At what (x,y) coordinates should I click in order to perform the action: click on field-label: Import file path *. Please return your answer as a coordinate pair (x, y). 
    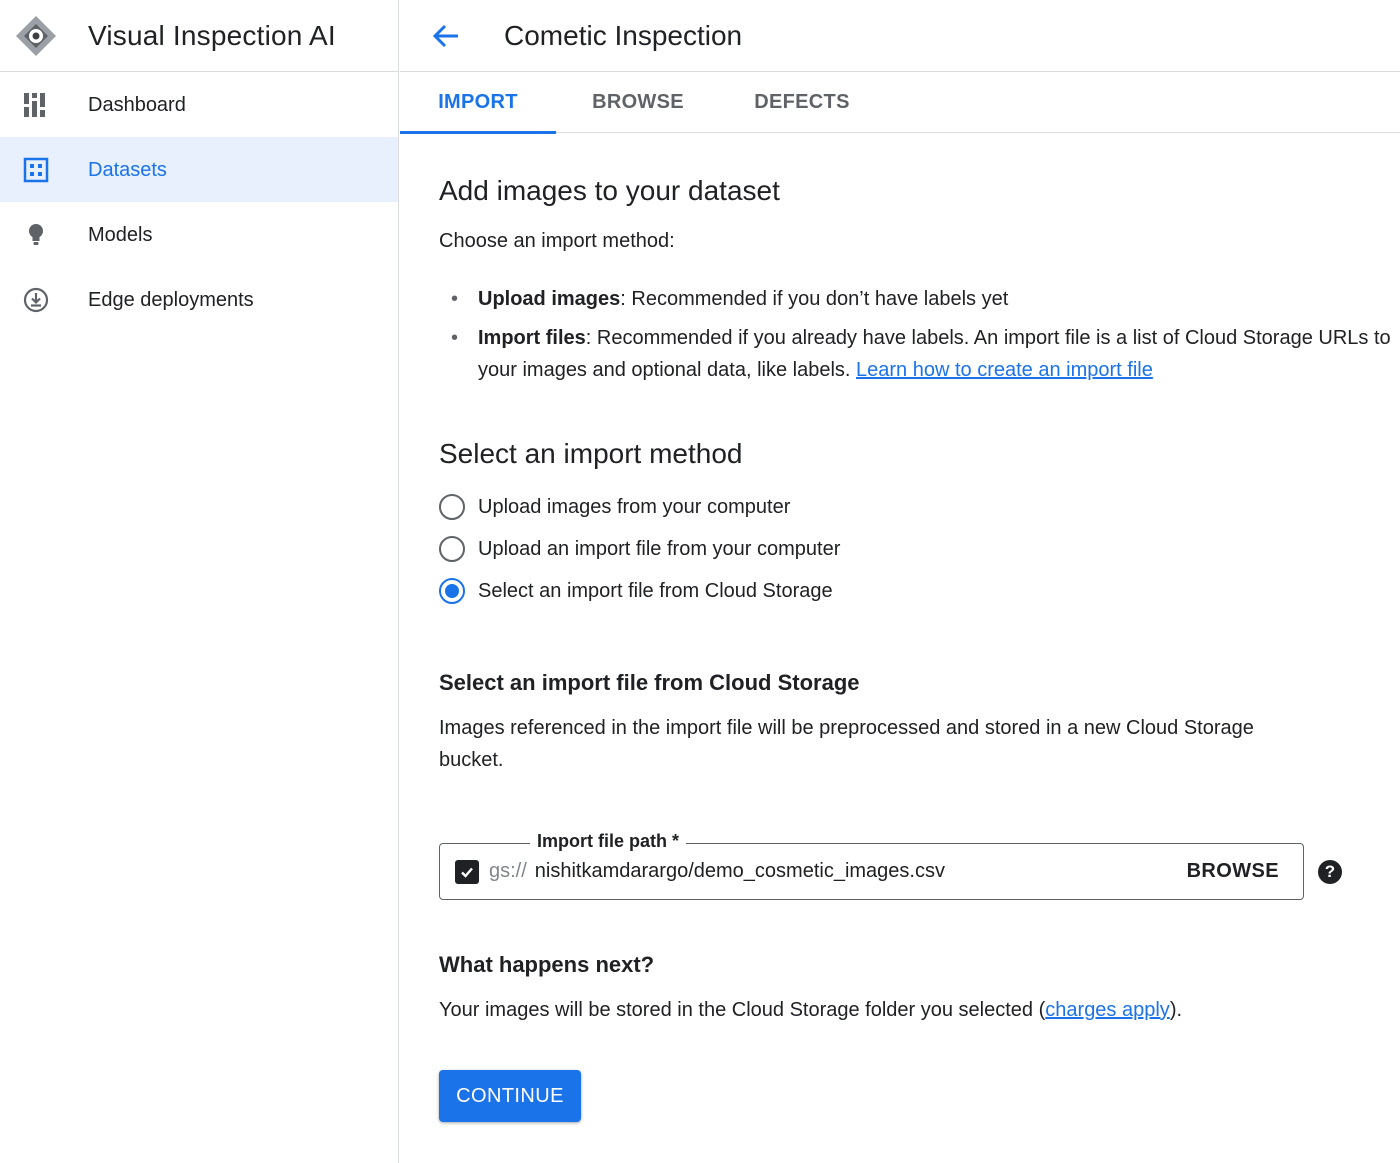
    Looking at the image, I should click on (608, 841).